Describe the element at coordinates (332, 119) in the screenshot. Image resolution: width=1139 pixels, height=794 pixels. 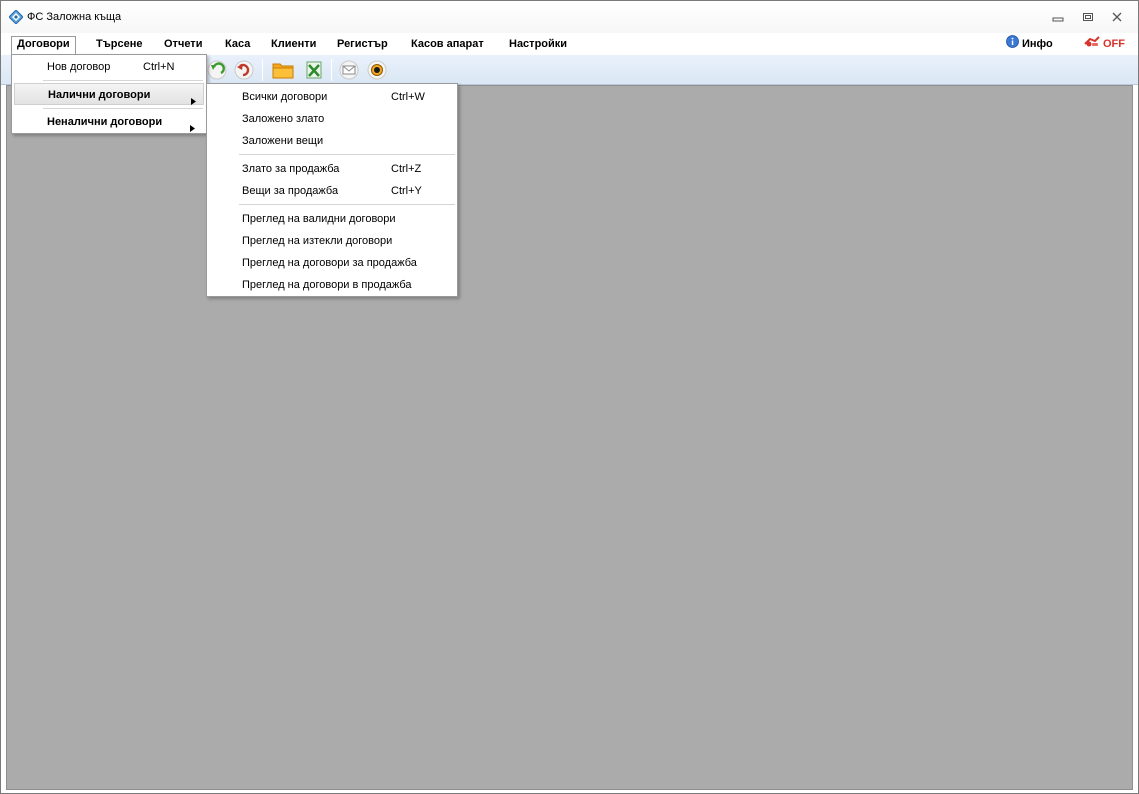
I see `submenu-item-pledged-gold: Заложено злато` at that location.